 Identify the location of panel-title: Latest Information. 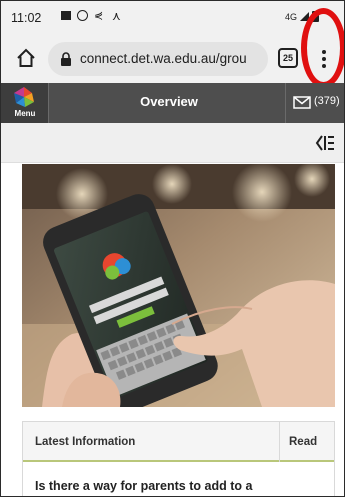
(85, 442).